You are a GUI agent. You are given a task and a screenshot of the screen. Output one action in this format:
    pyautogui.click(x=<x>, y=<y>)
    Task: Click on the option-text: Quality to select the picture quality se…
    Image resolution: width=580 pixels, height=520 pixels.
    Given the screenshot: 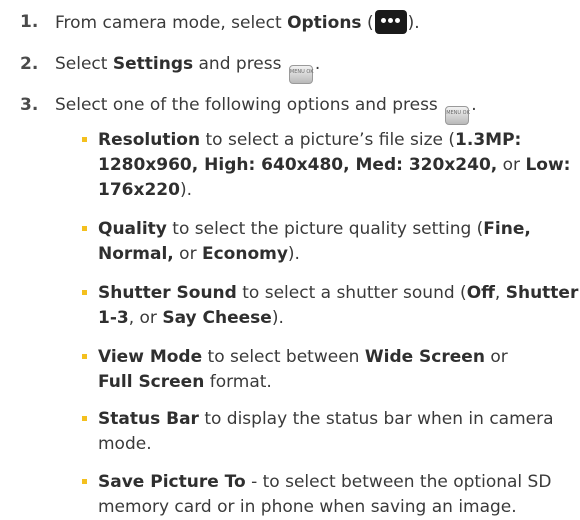 What is the action you would take?
    pyautogui.click(x=335, y=242)
    